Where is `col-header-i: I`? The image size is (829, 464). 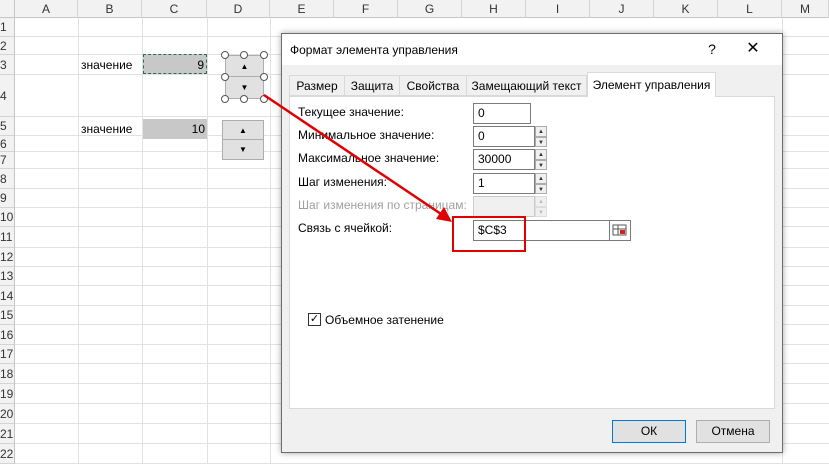
col-header-i: I is located at coordinates (558, 9).